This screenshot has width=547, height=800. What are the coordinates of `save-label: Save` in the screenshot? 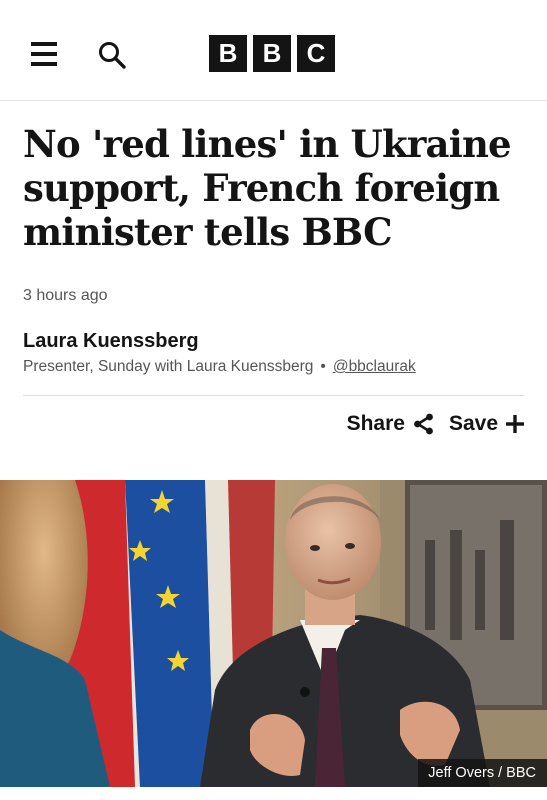 It's located at (473, 423).